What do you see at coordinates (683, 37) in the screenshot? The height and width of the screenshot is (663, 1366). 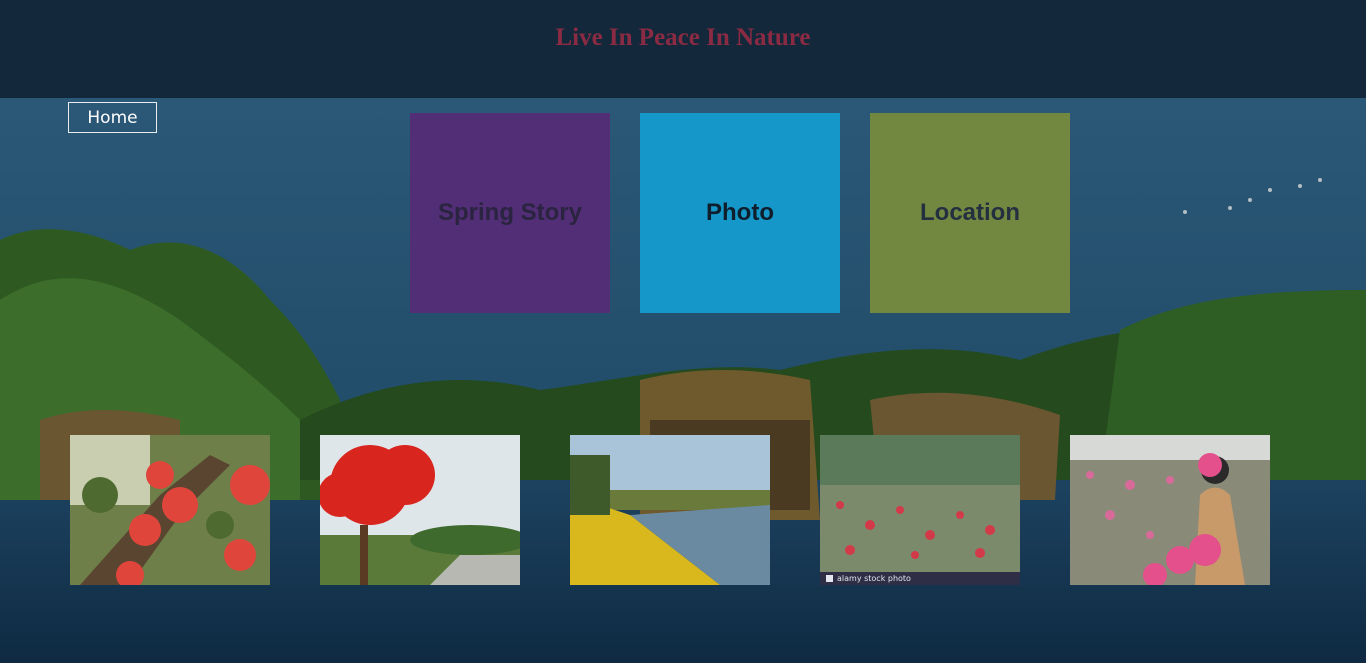 I see `site-title: Live In Peace In Nature` at bounding box center [683, 37].